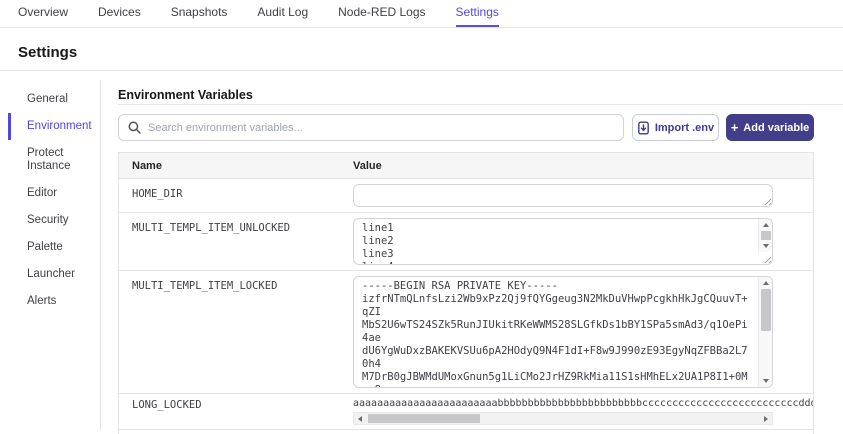 Image resolution: width=843 pixels, height=434 pixels. I want to click on value-textarea-home-dir, so click(563, 195).